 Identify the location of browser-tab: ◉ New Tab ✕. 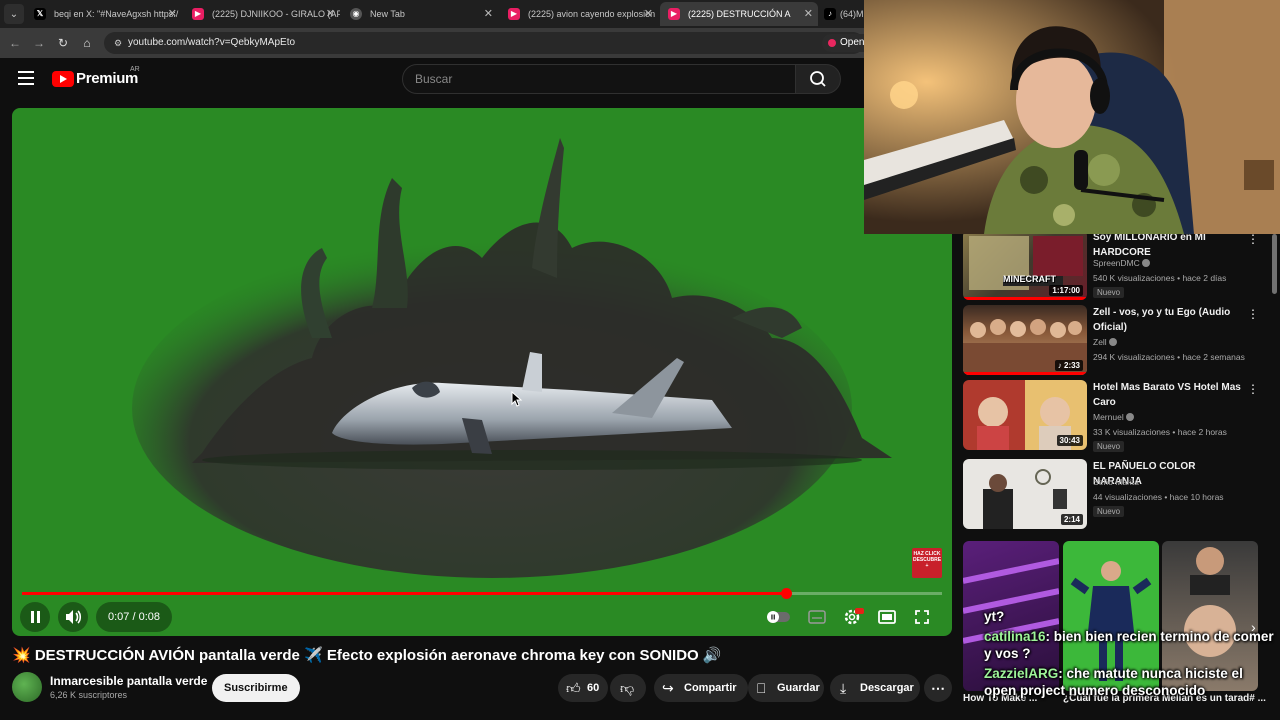
(420, 14).